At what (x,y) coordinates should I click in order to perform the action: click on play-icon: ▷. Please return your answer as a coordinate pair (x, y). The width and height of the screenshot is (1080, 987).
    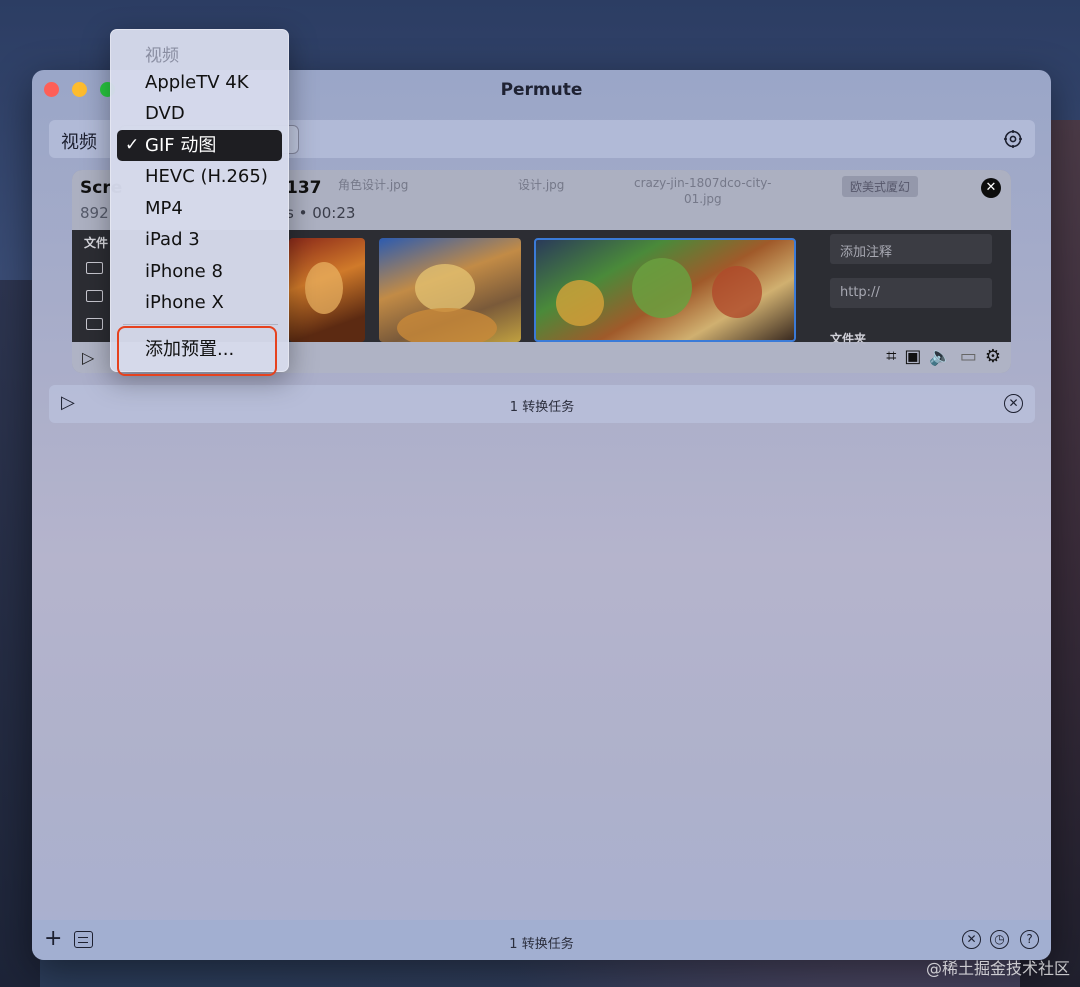
    Looking at the image, I should click on (88, 357).